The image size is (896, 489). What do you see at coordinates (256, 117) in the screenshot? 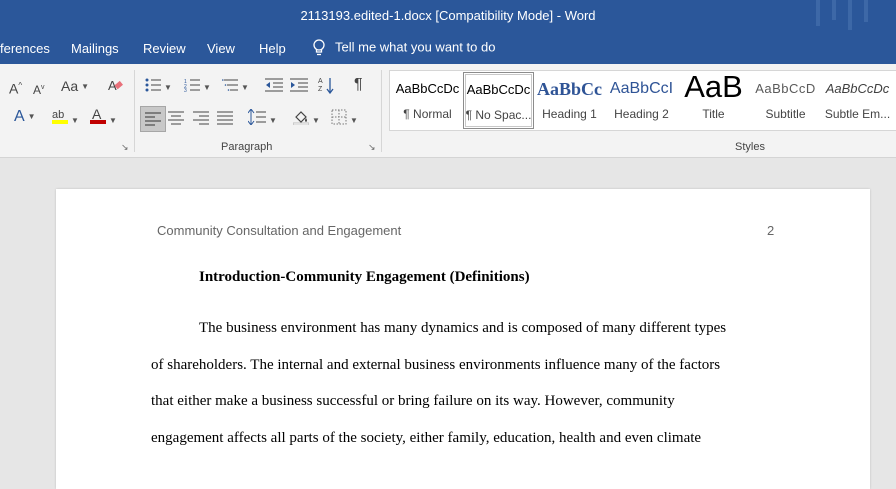
I see `line-spacing-icon` at bounding box center [256, 117].